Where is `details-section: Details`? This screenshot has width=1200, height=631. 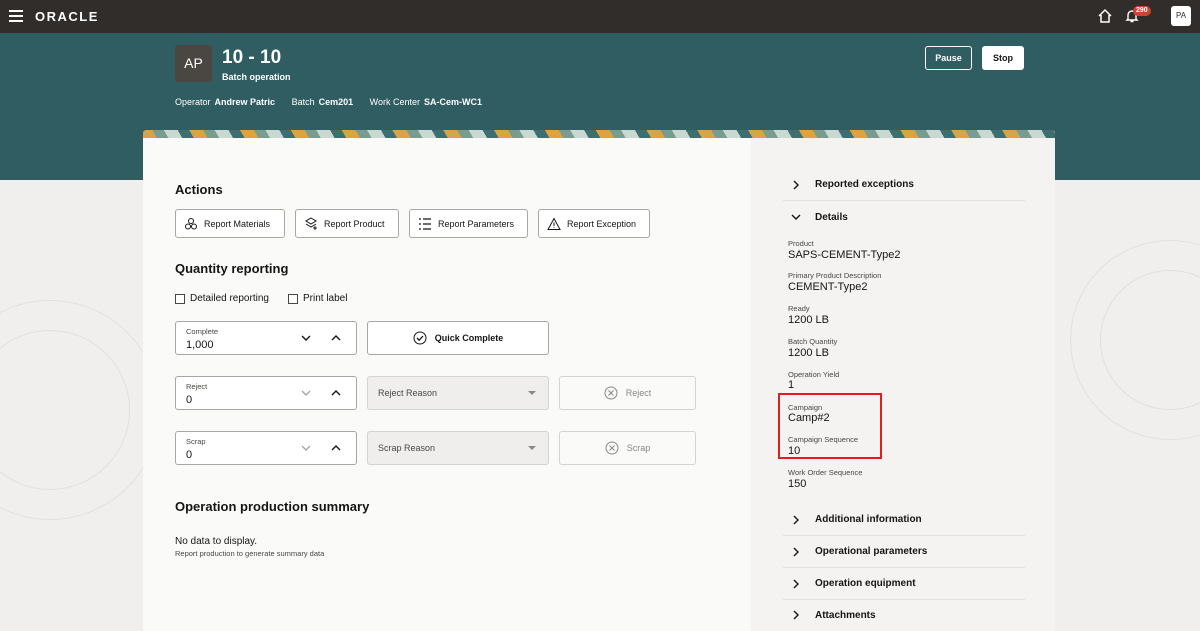 details-section: Details is located at coordinates (904, 217).